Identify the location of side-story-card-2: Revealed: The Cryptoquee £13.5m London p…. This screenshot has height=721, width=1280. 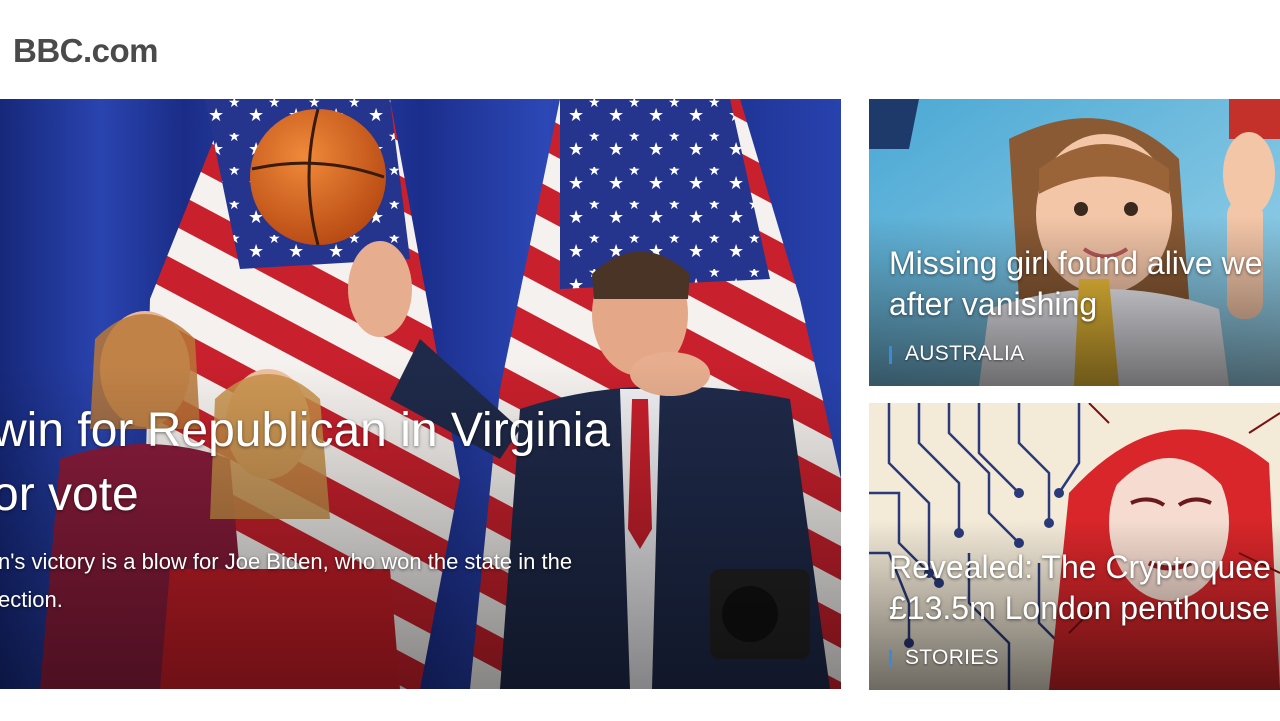
(1074, 546).